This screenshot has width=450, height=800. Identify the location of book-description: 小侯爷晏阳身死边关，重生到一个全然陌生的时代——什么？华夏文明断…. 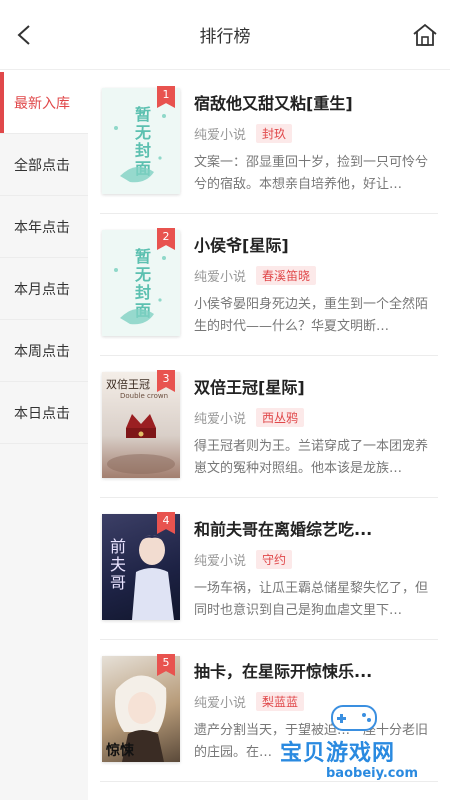
(311, 315).